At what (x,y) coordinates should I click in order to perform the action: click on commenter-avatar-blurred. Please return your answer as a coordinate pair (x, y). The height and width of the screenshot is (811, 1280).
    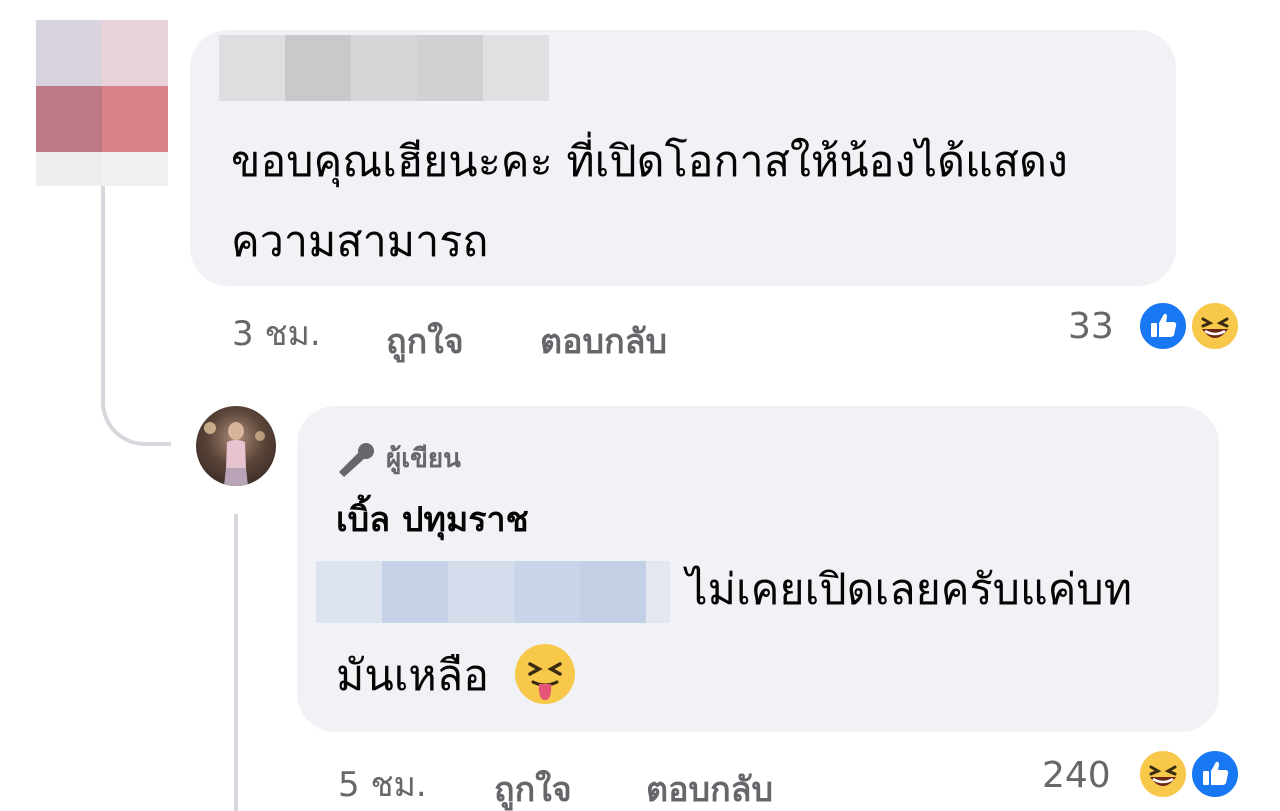
    Looking at the image, I should click on (102, 103).